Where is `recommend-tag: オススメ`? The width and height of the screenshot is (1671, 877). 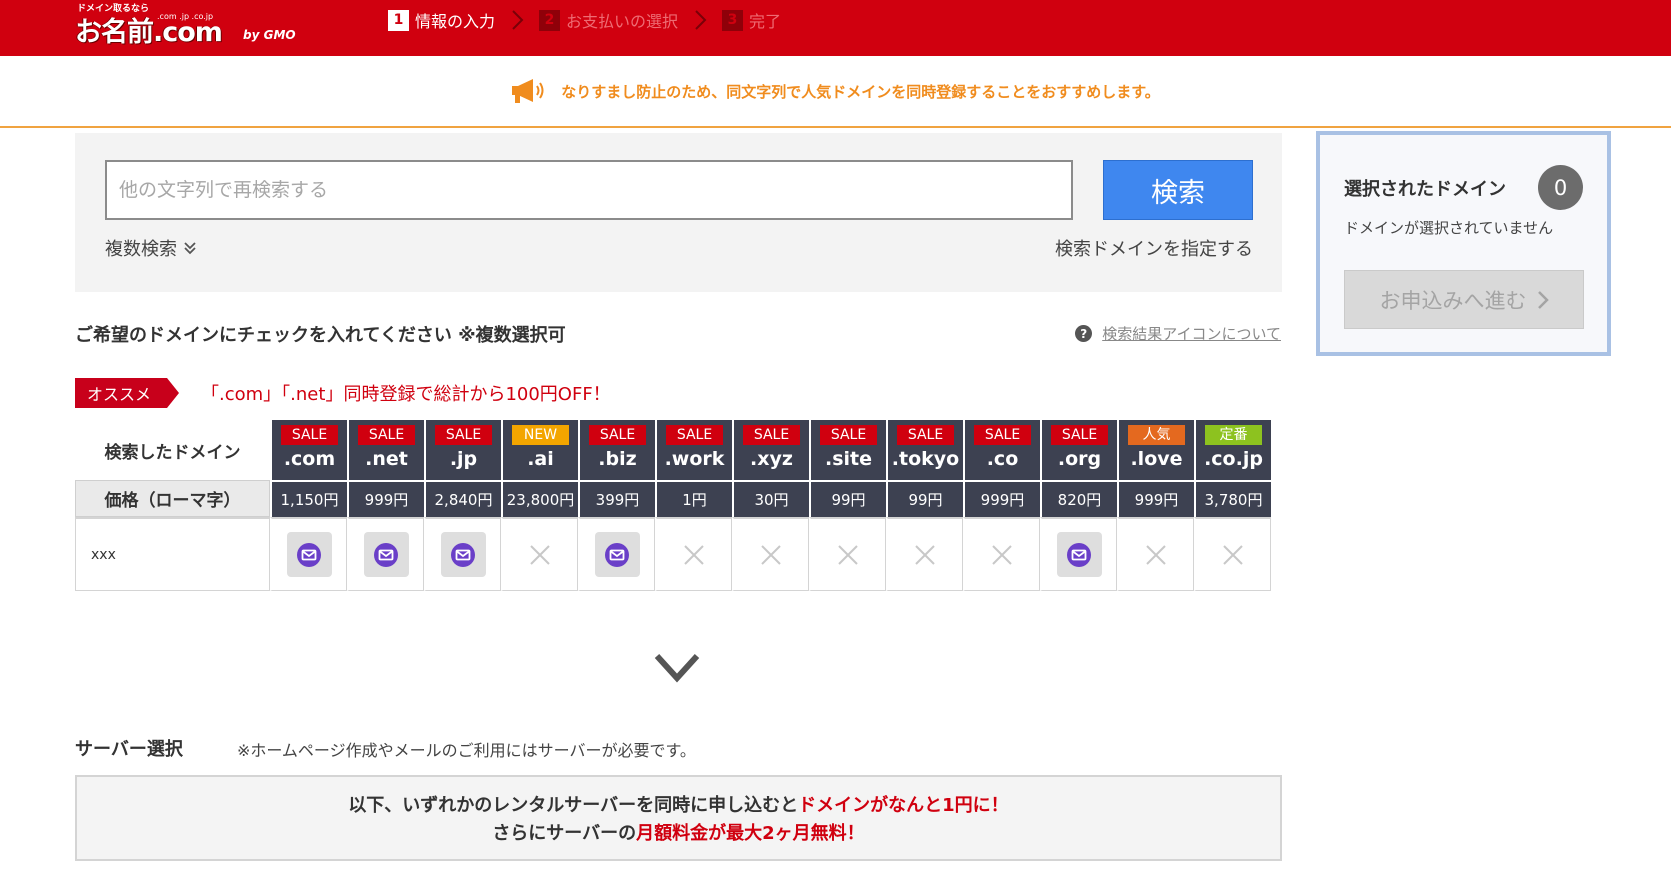 recommend-tag: オススメ is located at coordinates (127, 393).